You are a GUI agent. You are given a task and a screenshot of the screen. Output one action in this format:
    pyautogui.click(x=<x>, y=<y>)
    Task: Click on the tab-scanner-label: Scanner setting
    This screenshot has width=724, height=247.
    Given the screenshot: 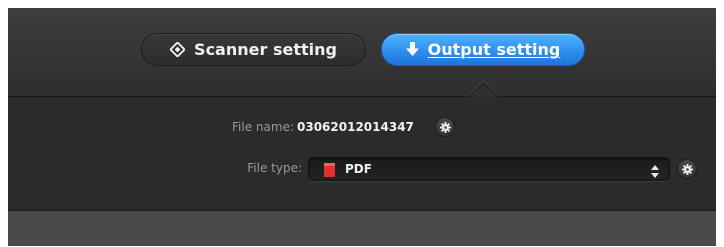 What is the action you would take?
    pyautogui.click(x=265, y=49)
    